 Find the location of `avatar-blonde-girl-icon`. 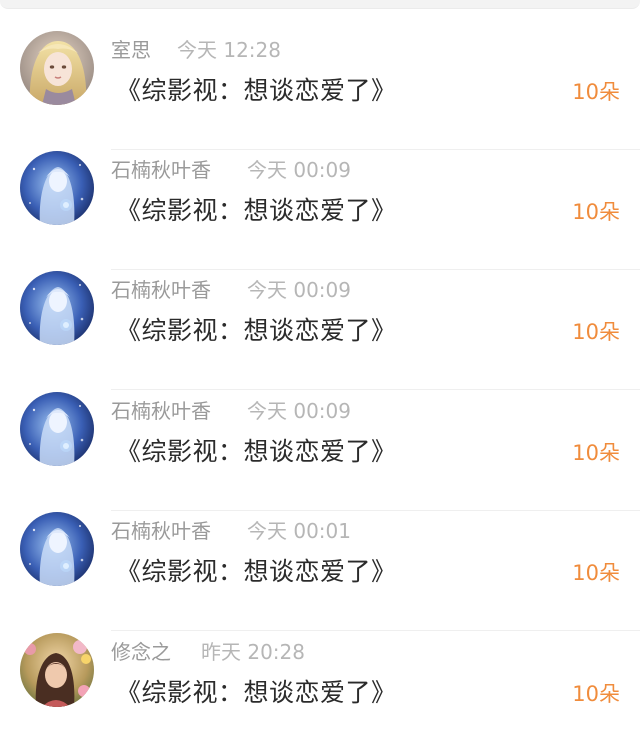

avatar-blonde-girl-icon is located at coordinates (57, 68).